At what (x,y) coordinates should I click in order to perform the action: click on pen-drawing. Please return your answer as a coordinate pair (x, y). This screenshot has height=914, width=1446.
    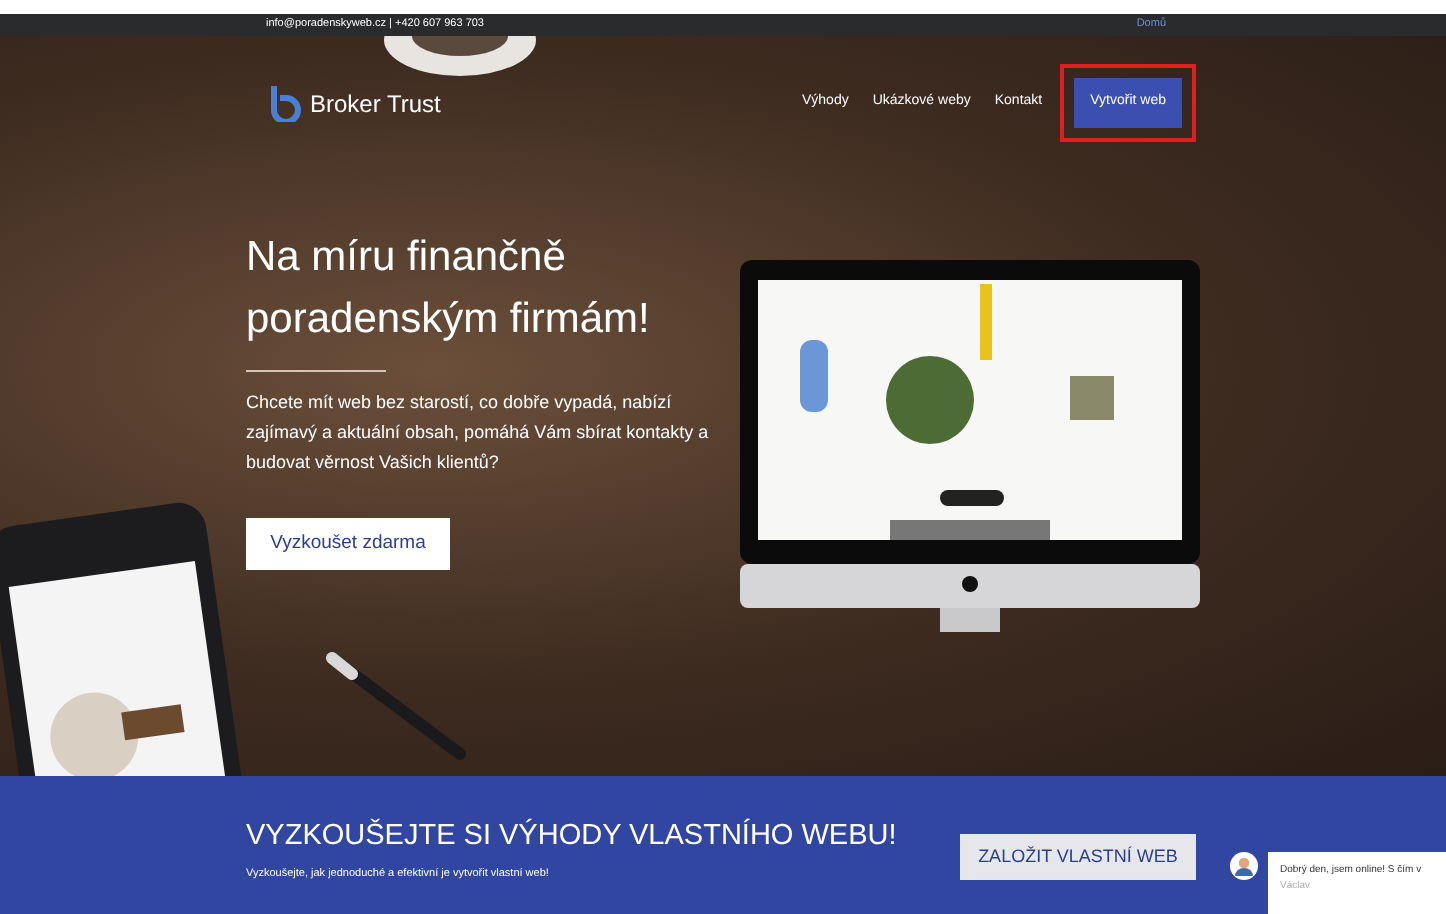
    Looking at the image, I should click on (396, 706).